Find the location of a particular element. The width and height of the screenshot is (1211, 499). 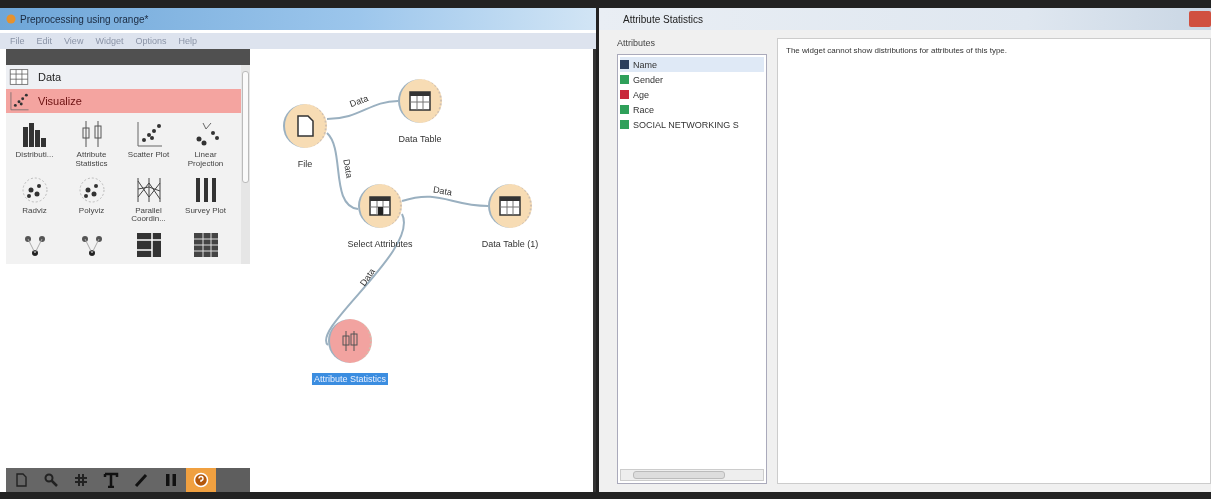

app-icon is located at coordinates (11, 19).